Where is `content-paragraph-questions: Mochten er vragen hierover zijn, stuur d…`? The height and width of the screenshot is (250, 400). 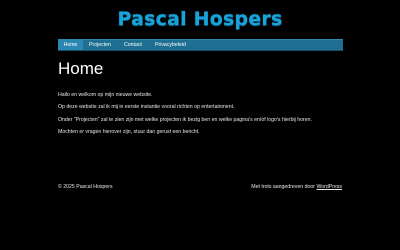
content-paragraph-questions: Mochten er vragen hierover zijn, stuur d… is located at coordinates (129, 132).